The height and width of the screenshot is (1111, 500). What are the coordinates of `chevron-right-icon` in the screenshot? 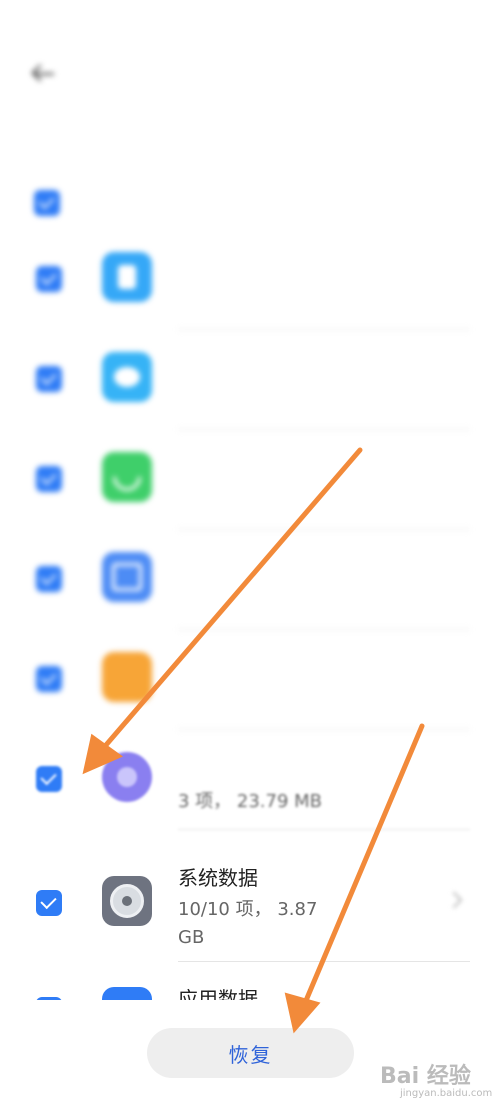 It's located at (454, 900).